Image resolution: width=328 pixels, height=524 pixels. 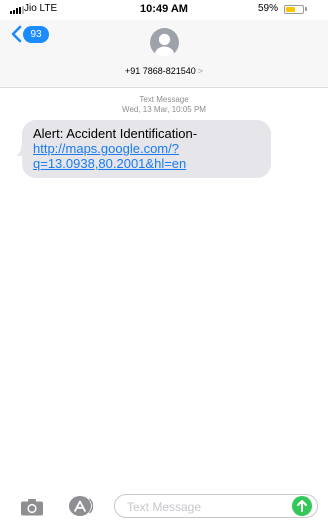 What do you see at coordinates (36, 34) in the screenshot?
I see `unread-count-badge: 93` at bounding box center [36, 34].